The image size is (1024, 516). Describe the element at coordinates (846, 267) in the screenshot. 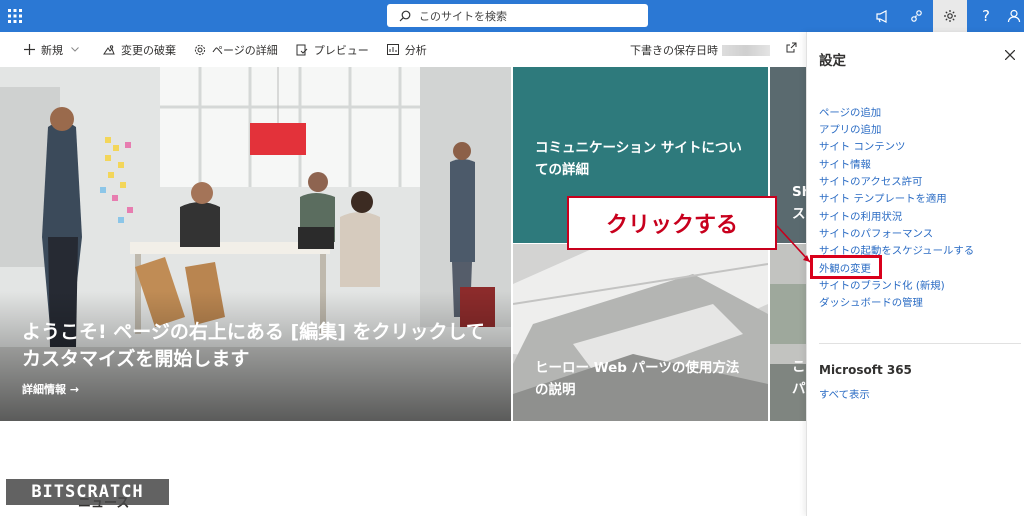

I see `highlight-box` at that location.